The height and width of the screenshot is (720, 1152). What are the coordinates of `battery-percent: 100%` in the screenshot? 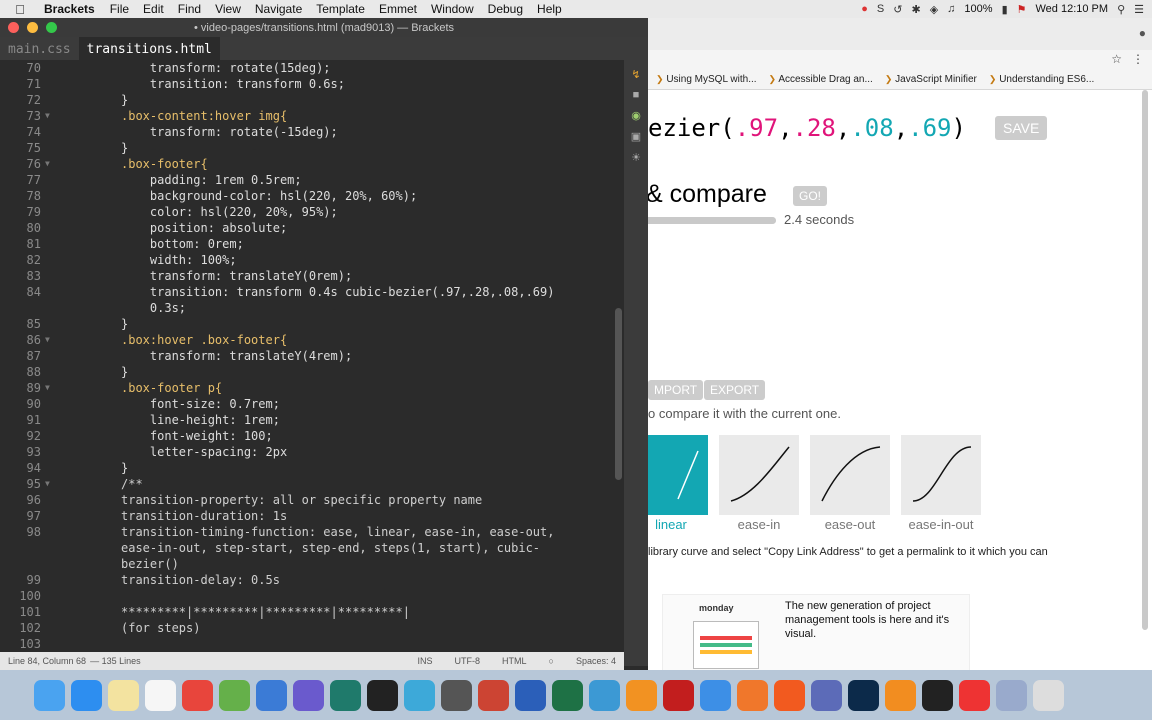 It's located at (978, 9).